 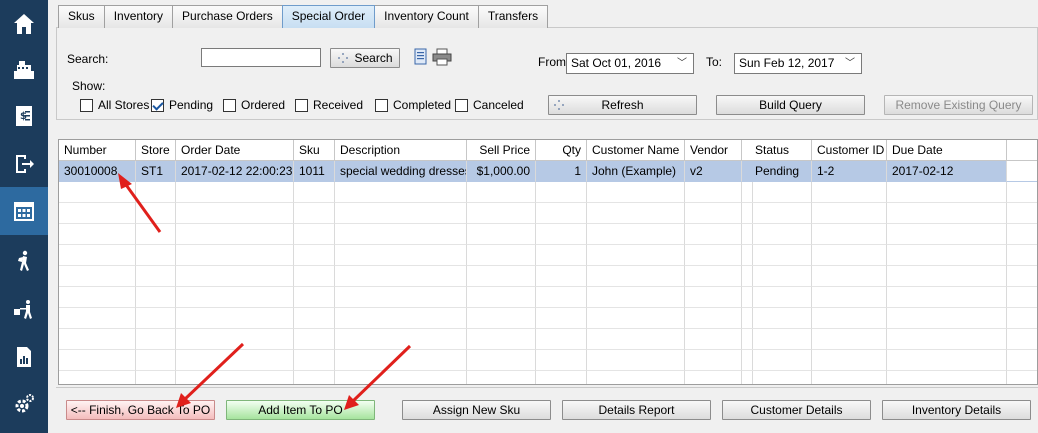 What do you see at coordinates (426, 16) in the screenshot?
I see `tab-inventory-count: Inventory Count` at bounding box center [426, 16].